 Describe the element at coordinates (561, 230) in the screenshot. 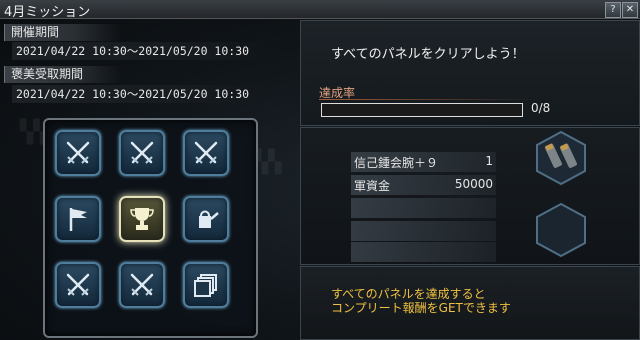

I see `reward-item-slot-empty` at that location.